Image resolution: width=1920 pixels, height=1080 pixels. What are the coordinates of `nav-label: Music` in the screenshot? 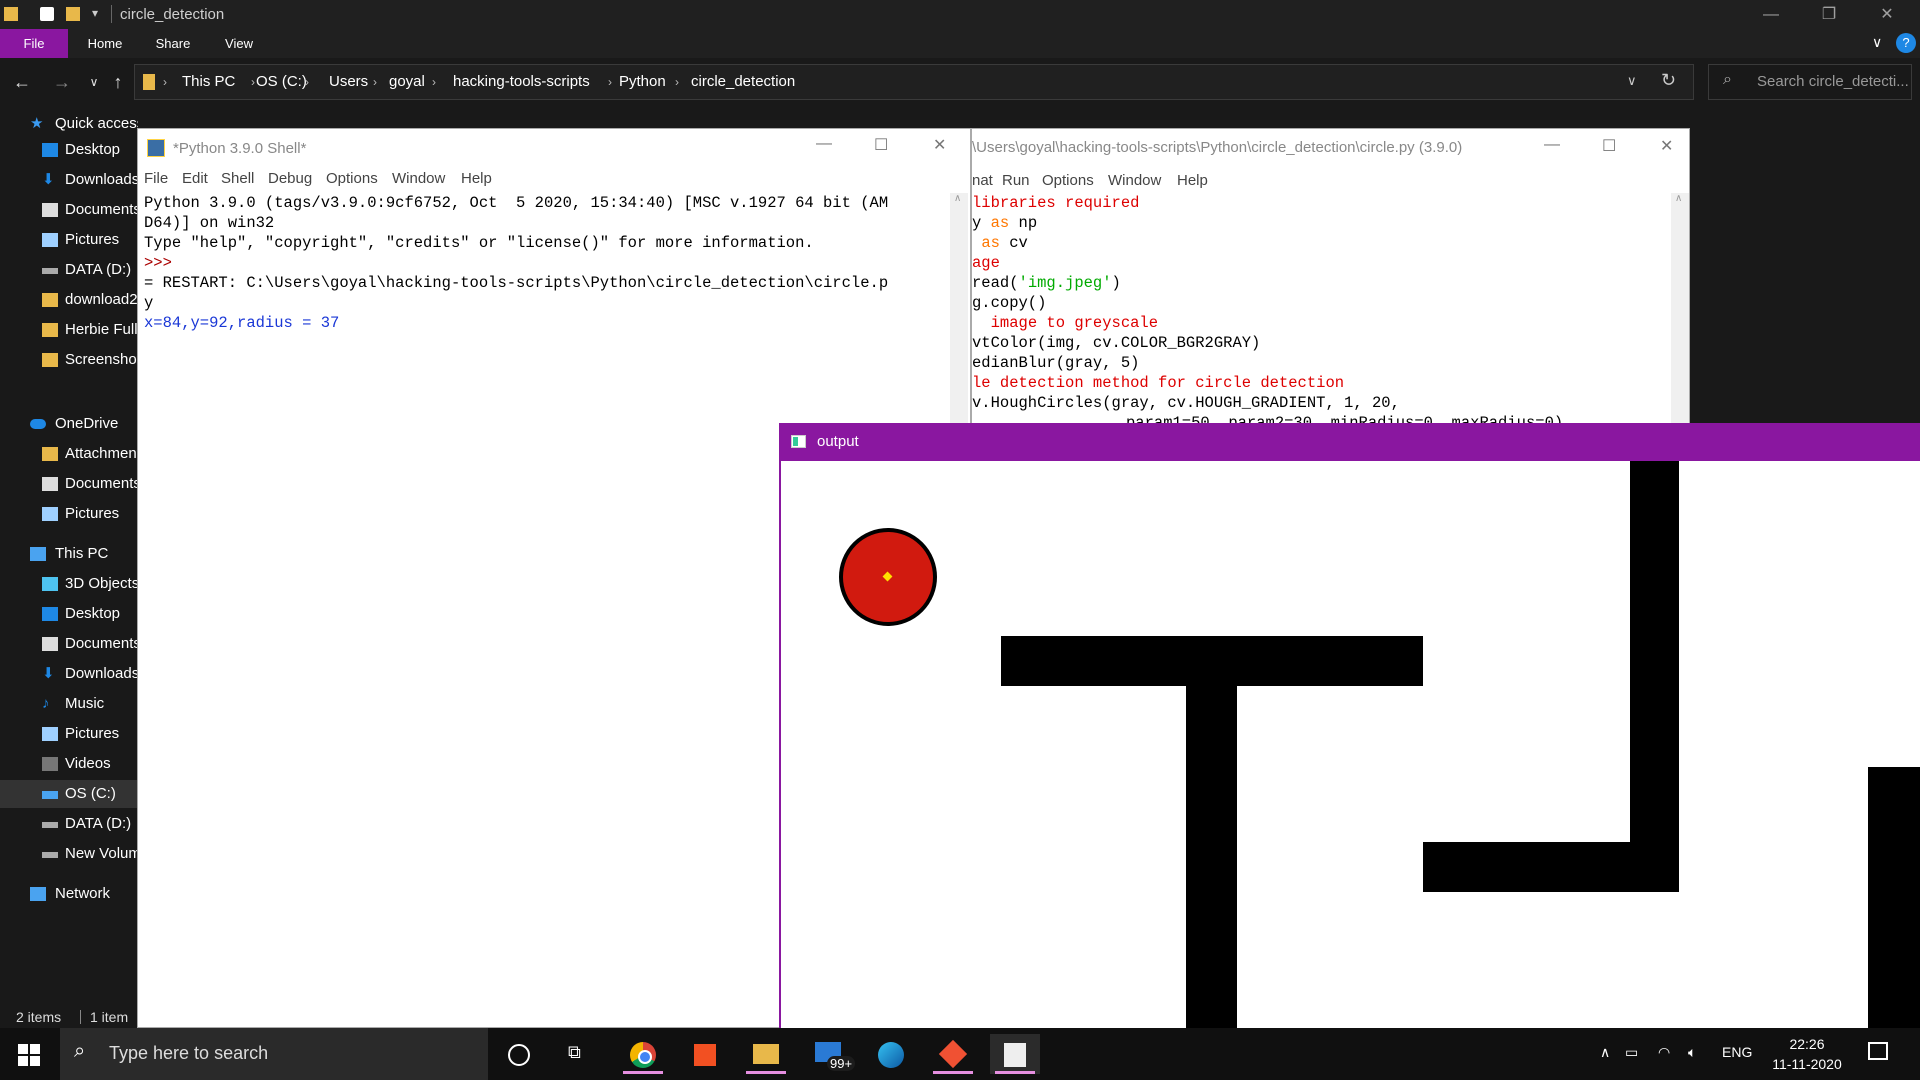 It's located at (85, 703).